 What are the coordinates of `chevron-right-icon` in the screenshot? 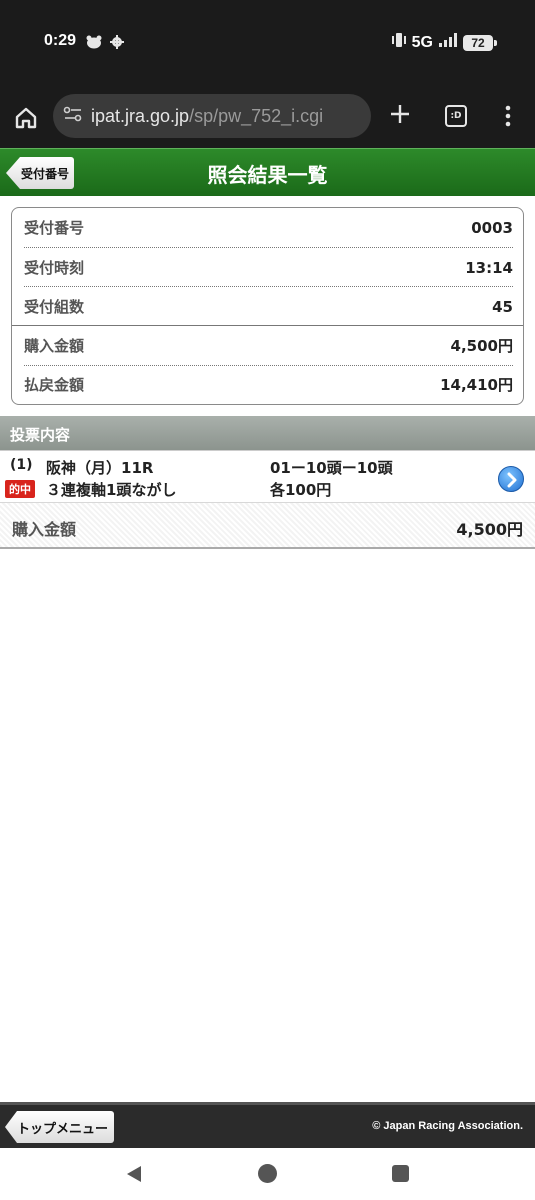 It's located at (511, 479).